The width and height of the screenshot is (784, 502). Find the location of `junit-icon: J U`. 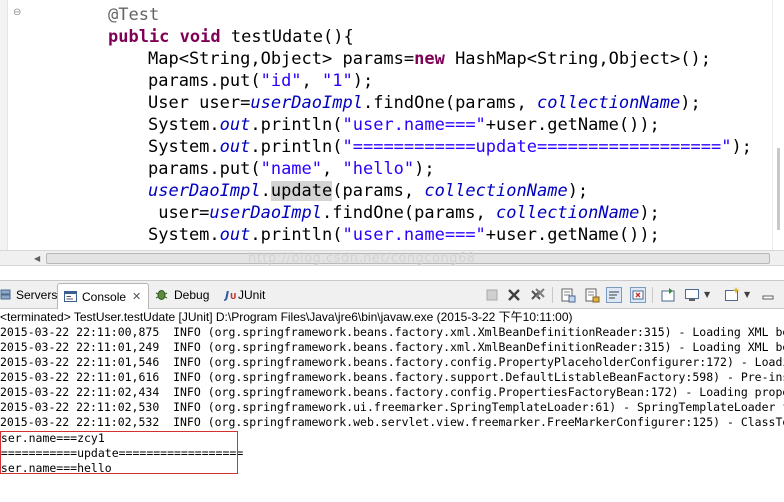

junit-icon: J U is located at coordinates (230, 295).